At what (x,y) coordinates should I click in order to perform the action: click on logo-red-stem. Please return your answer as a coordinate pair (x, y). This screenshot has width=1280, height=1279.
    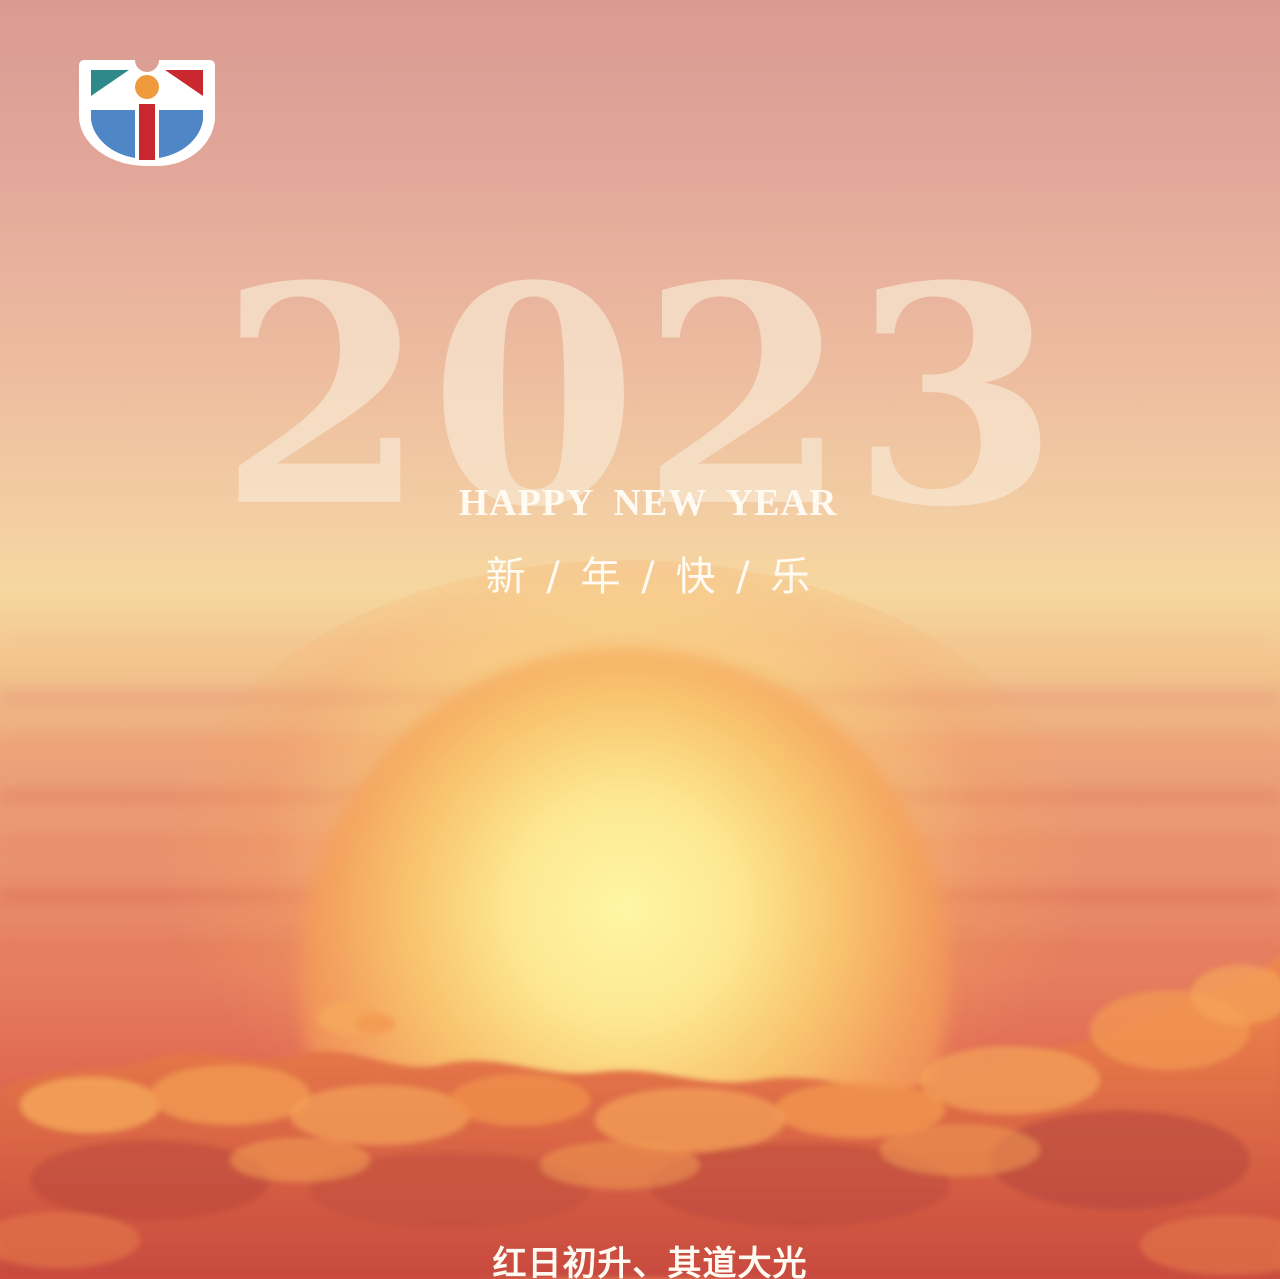
    Looking at the image, I should click on (147, 132).